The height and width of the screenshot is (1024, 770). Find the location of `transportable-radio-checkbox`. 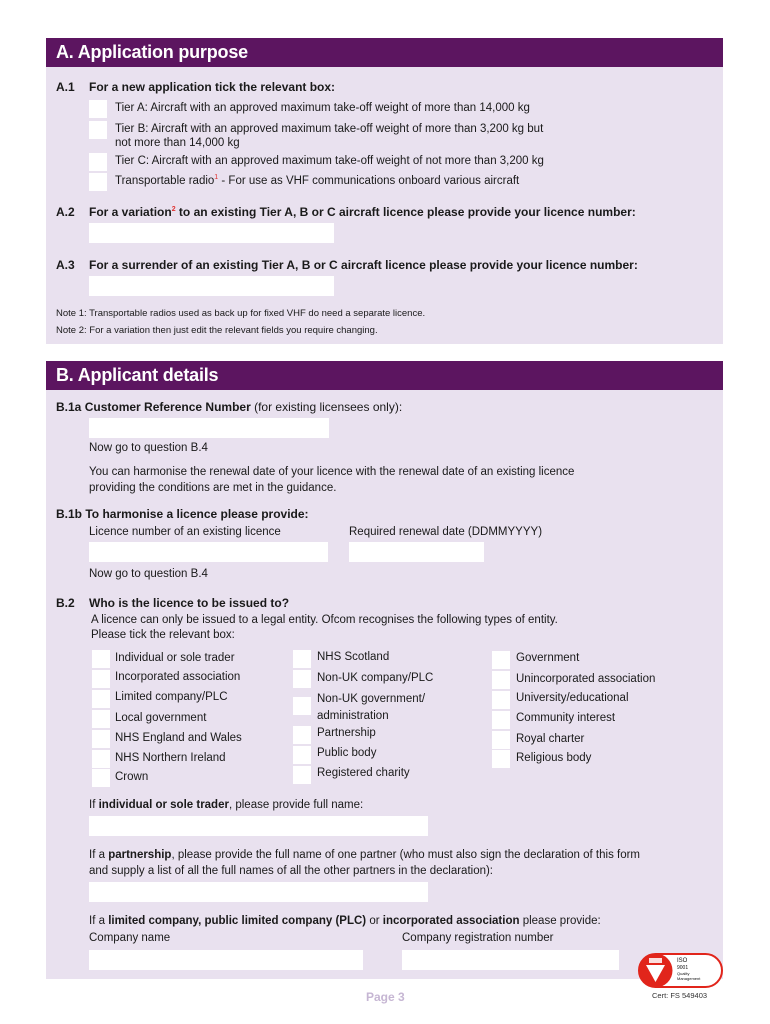

transportable-radio-checkbox is located at coordinates (98, 182).